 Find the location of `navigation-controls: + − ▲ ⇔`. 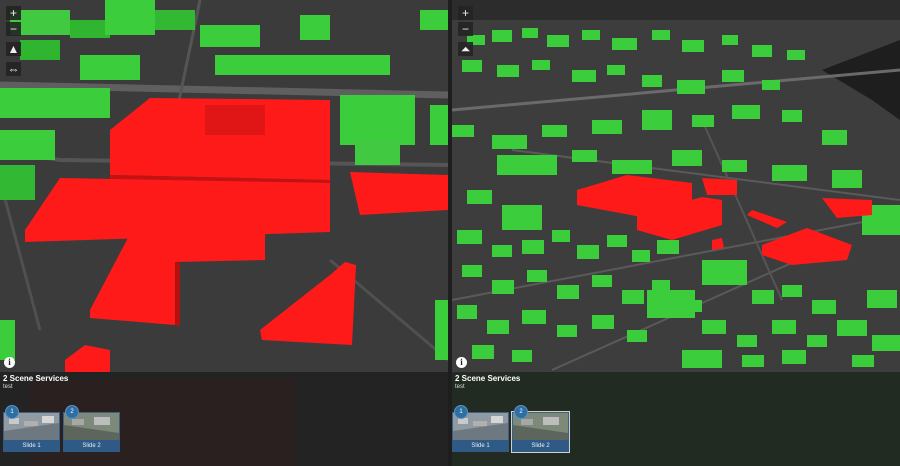

navigation-controls: + − ▲ ⇔ is located at coordinates (13, 41).